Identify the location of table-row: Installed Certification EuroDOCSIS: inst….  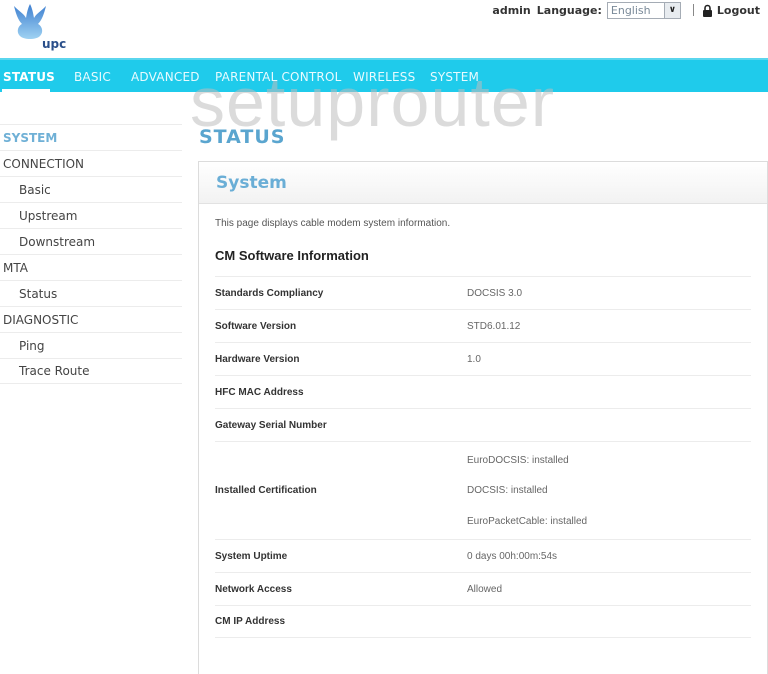
(483, 490).